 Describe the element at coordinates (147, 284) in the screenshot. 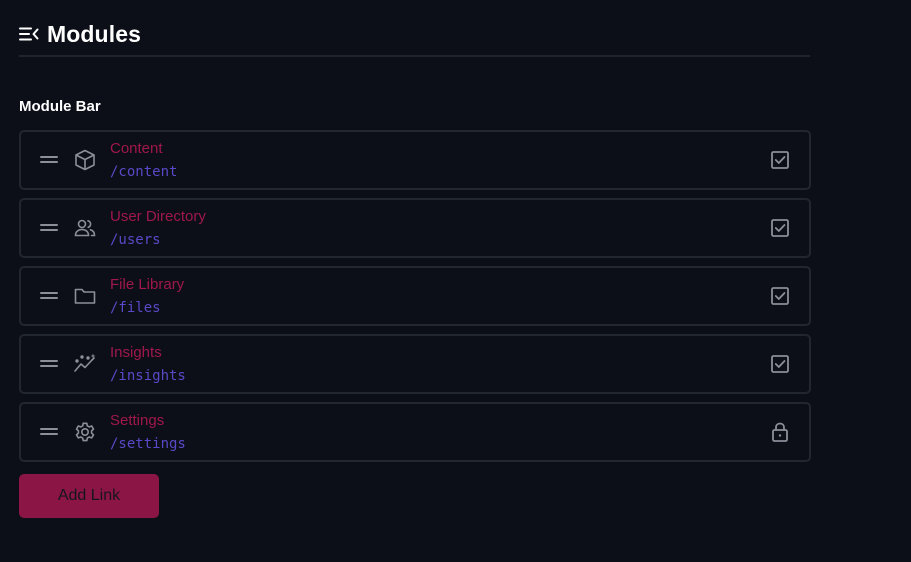

I see `module-title: File Library` at that location.